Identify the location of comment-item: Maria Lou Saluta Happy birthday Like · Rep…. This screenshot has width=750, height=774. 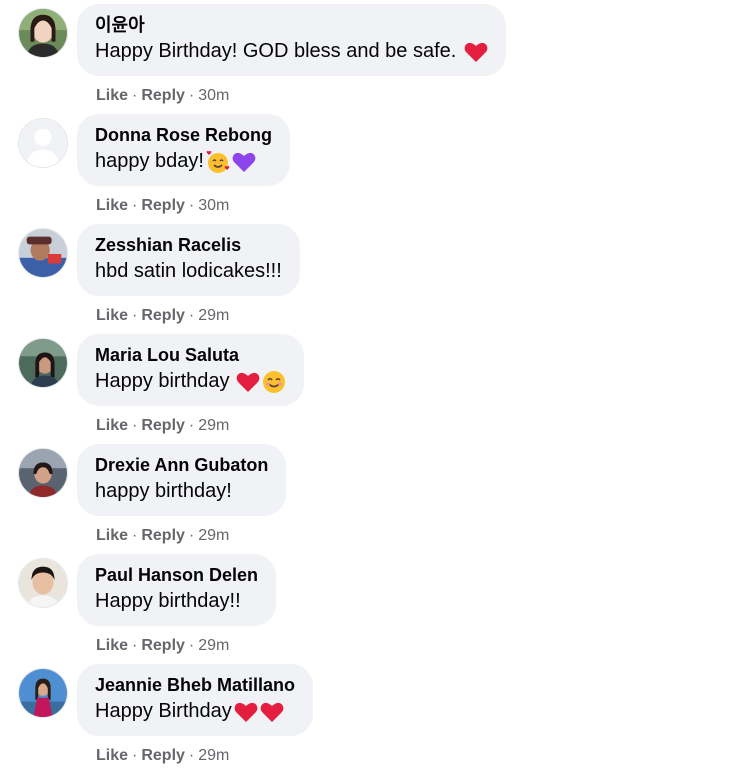
(375, 389).